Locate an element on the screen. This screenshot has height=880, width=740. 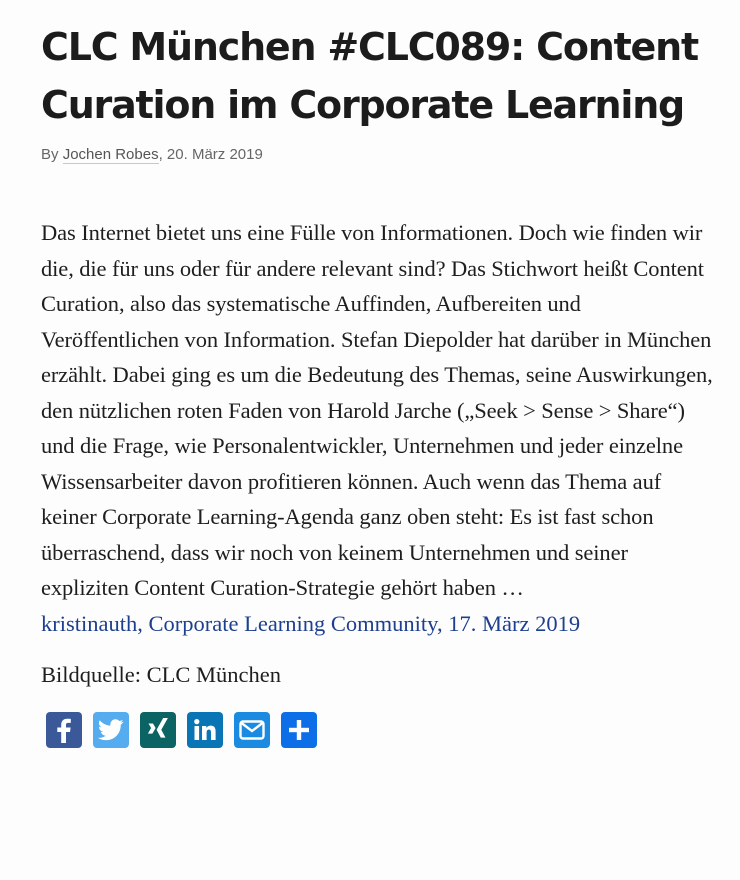
share-plus-icon is located at coordinates (299, 730).